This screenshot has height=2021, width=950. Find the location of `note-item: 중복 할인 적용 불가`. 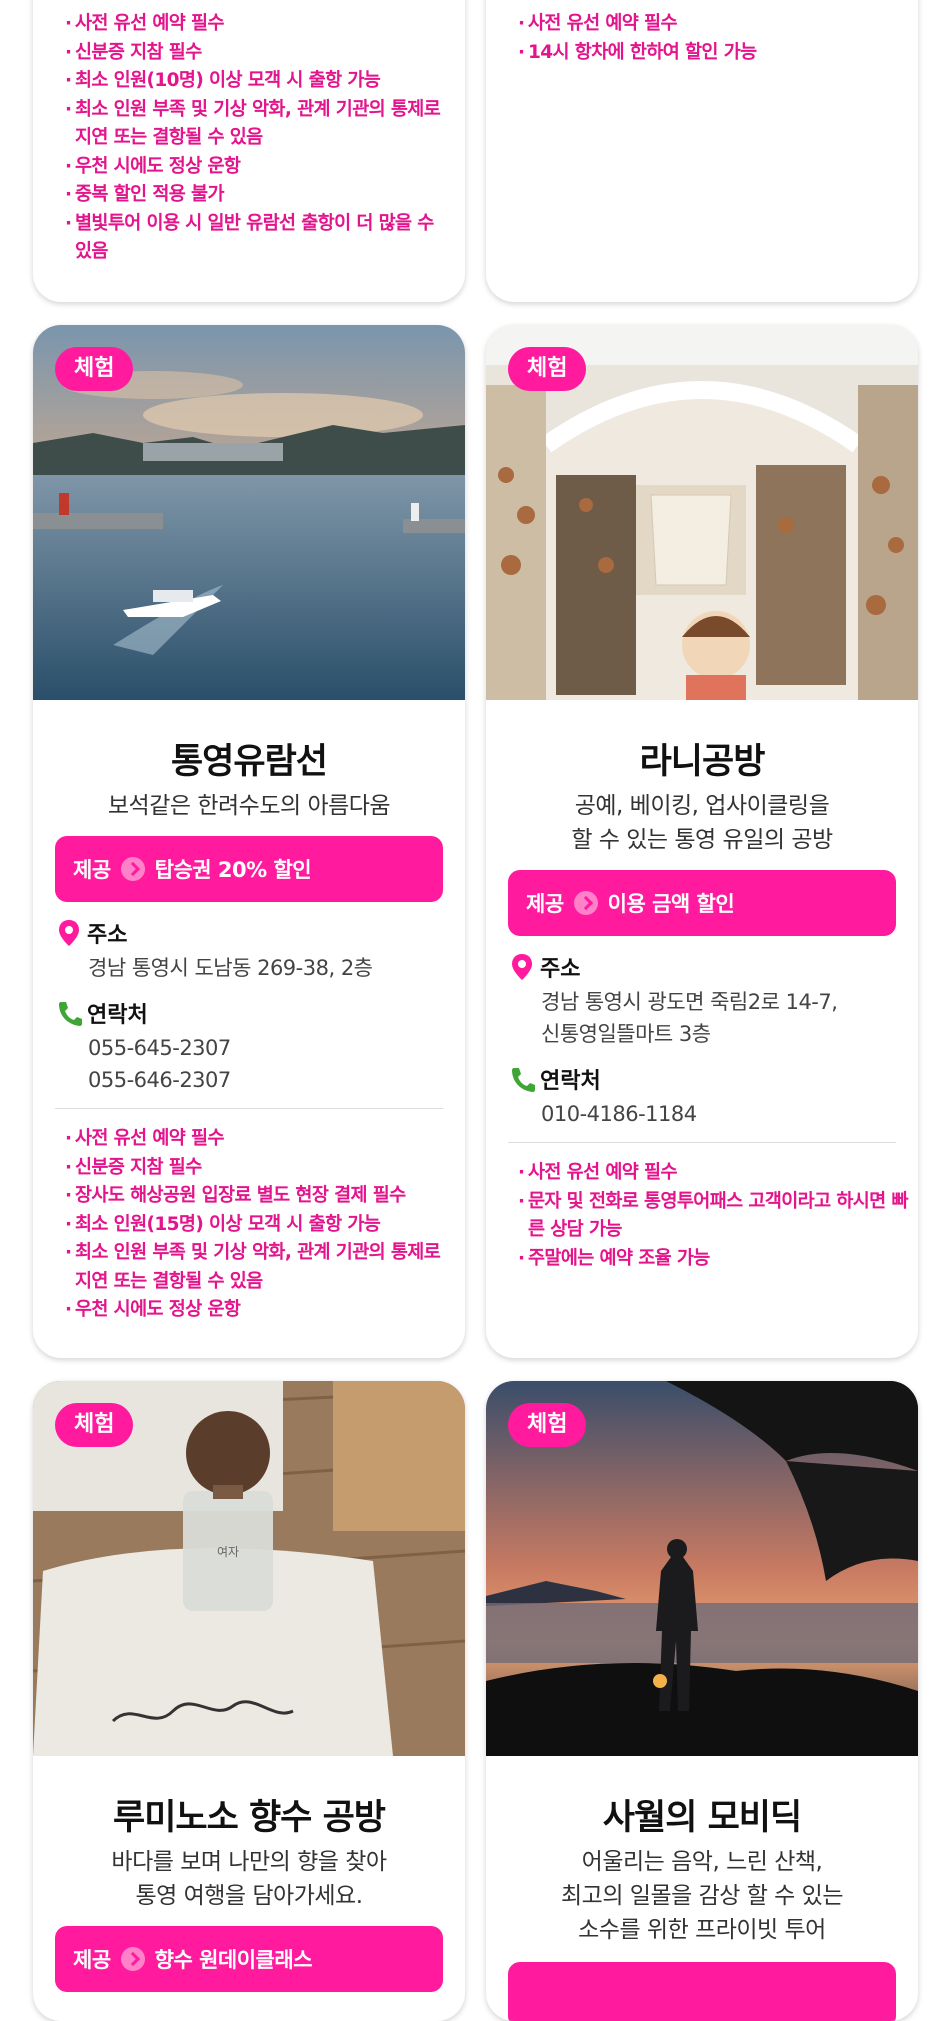

note-item: 중복 할인 적용 불가 is located at coordinates (260, 195).